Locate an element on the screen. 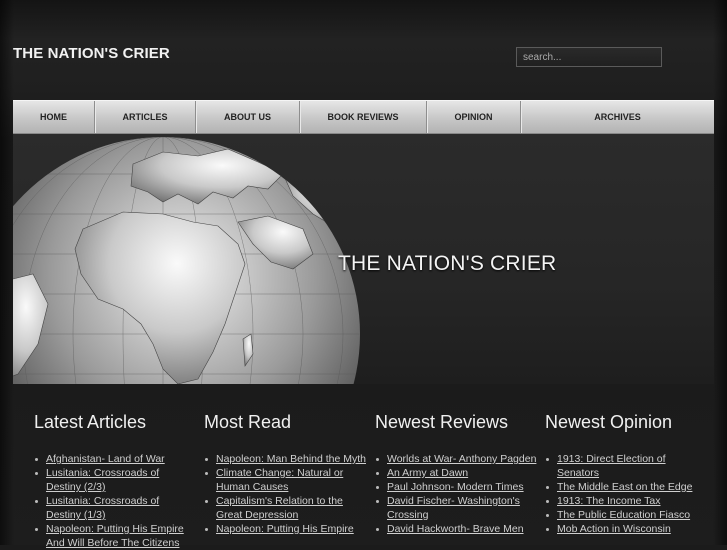 The image size is (727, 550). list-item: The Public Education Fiasco is located at coordinates (626, 515).